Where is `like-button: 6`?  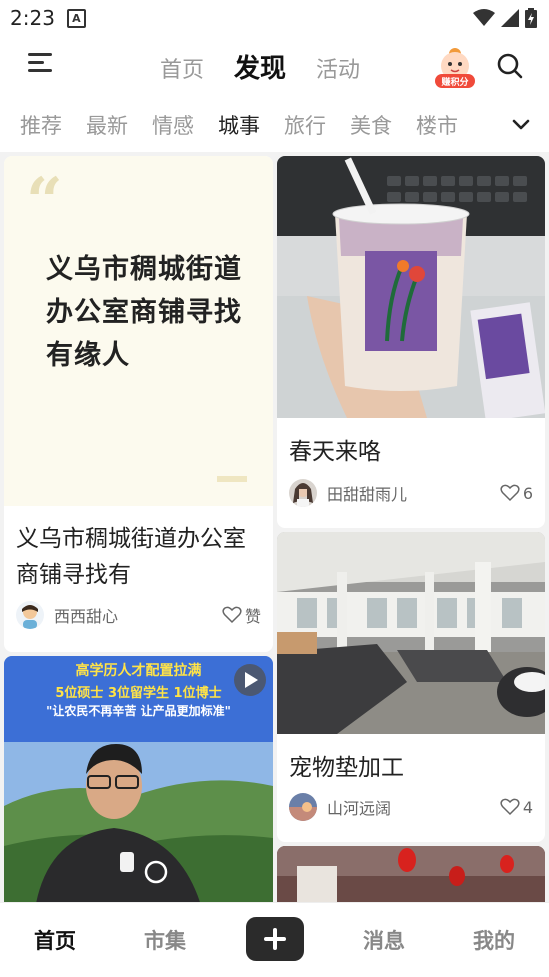 like-button: 6 is located at coordinates (516, 493).